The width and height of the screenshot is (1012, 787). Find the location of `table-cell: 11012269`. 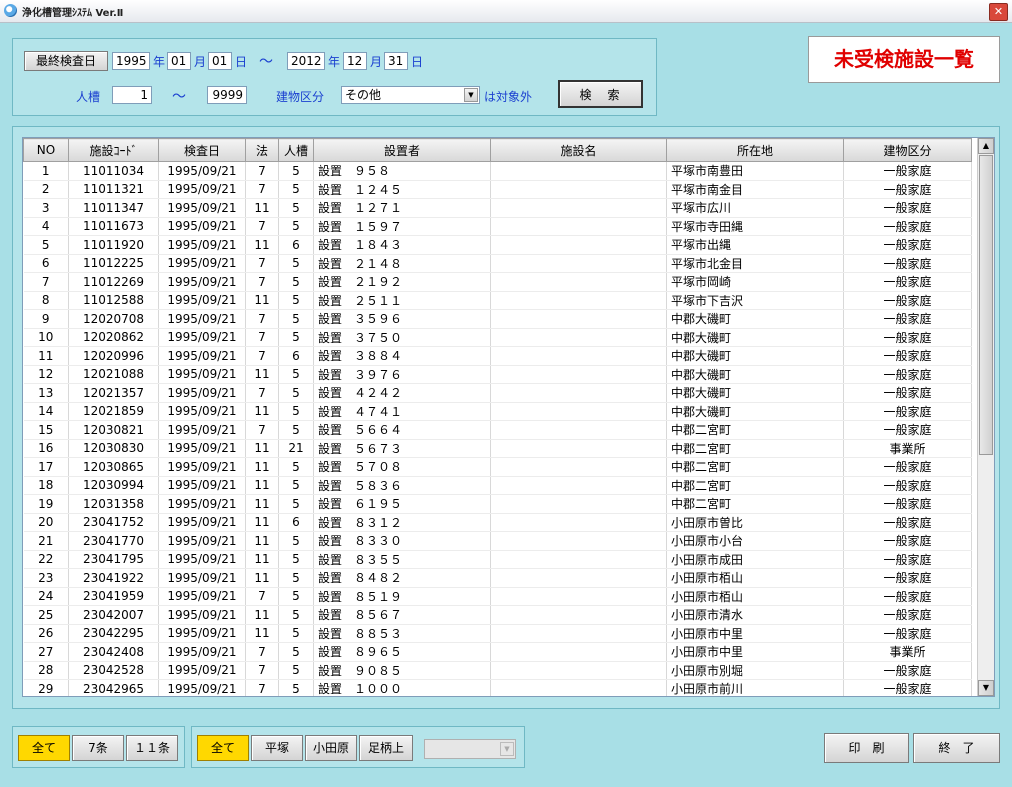

table-cell: 11012269 is located at coordinates (113, 282).